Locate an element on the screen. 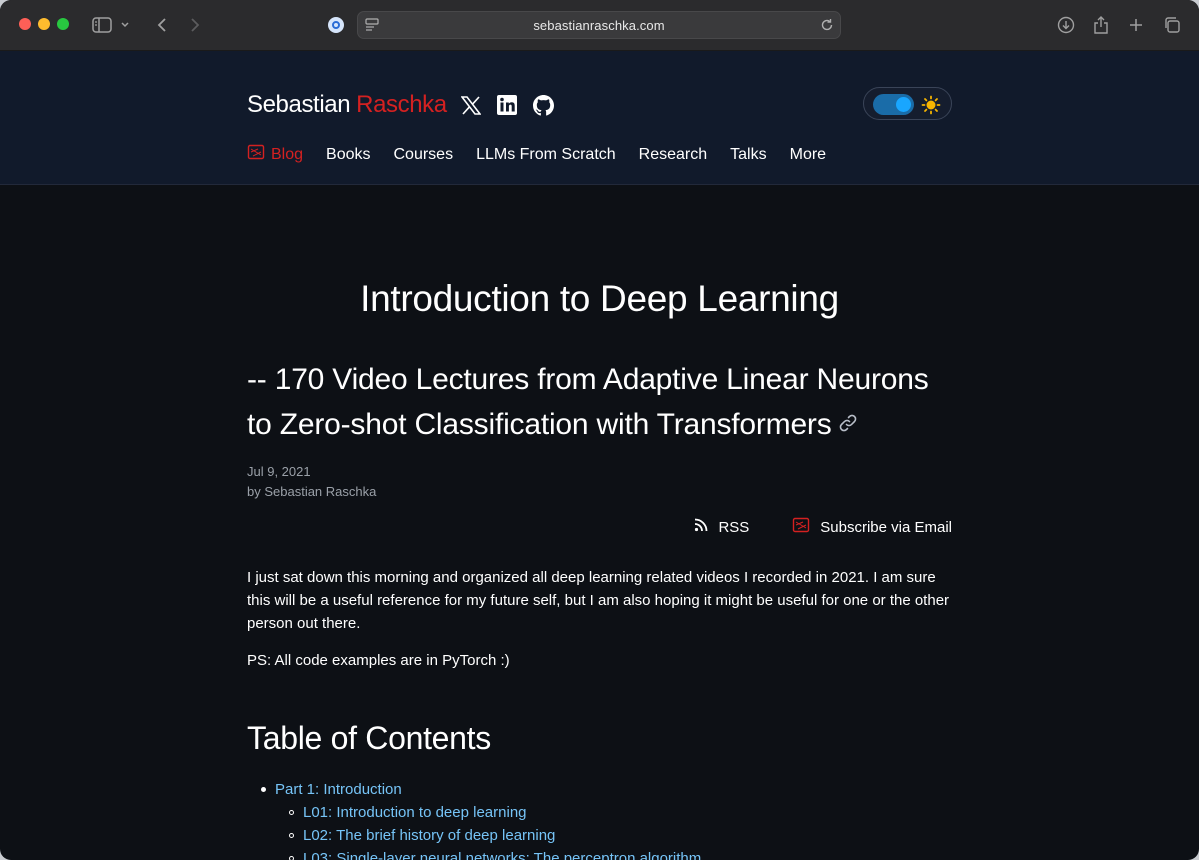 This screenshot has width=1199, height=860. x-icon is located at coordinates (471, 105).